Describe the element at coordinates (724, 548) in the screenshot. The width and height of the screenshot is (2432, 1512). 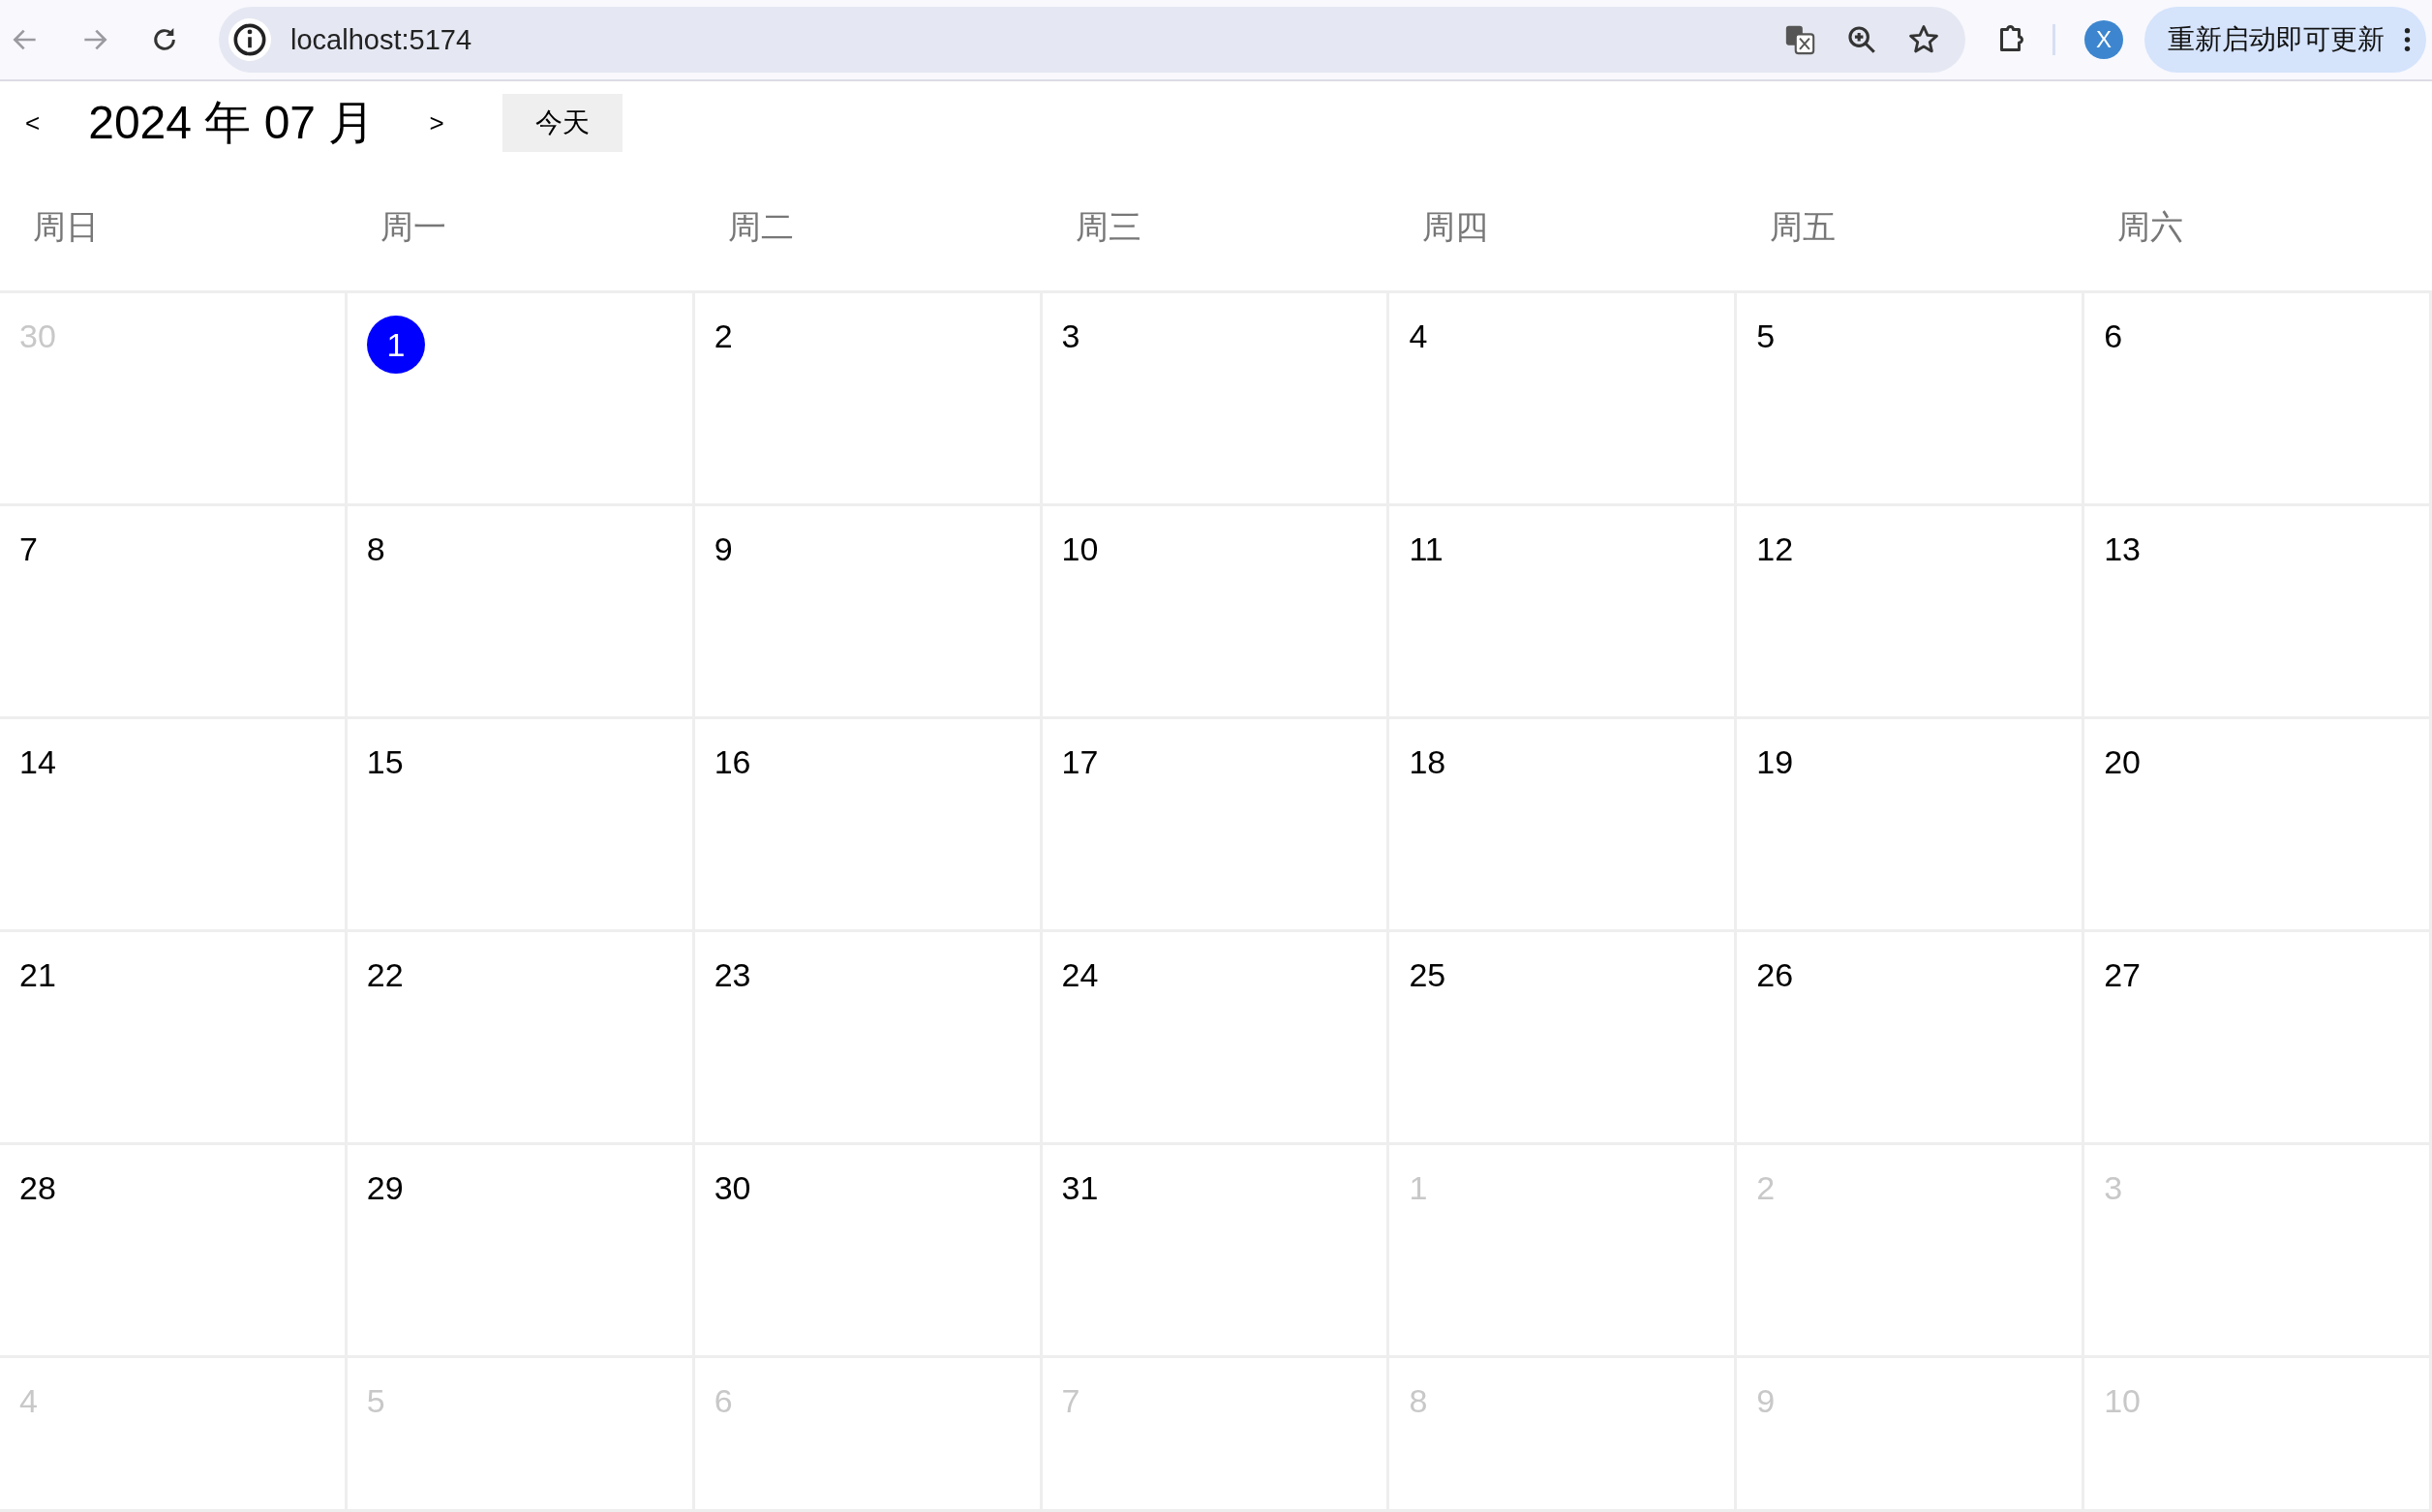
I see `day-number: 9` at that location.